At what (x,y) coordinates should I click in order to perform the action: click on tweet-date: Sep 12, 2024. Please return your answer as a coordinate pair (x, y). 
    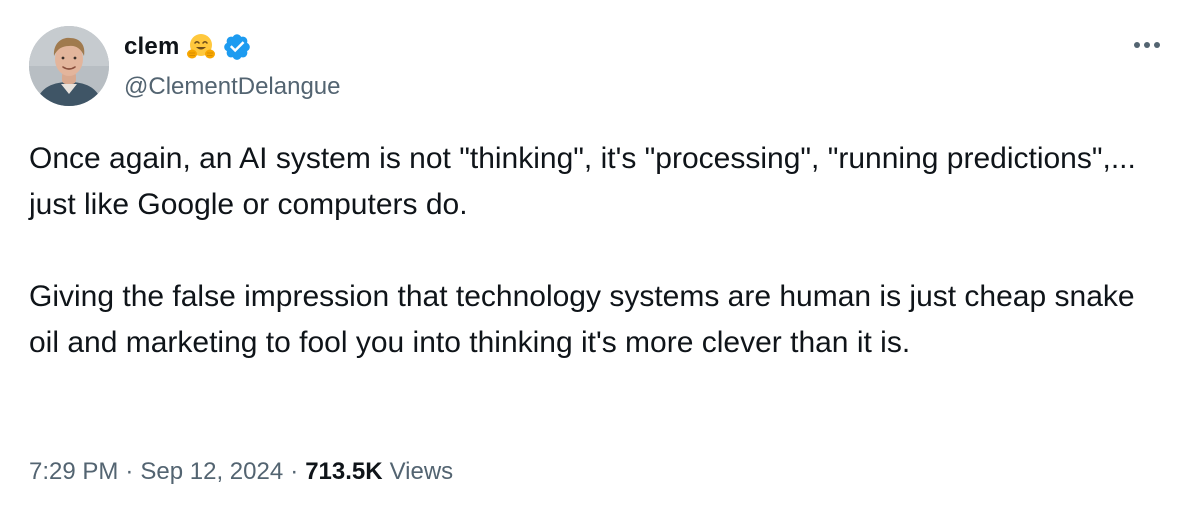
    Looking at the image, I should click on (211, 472).